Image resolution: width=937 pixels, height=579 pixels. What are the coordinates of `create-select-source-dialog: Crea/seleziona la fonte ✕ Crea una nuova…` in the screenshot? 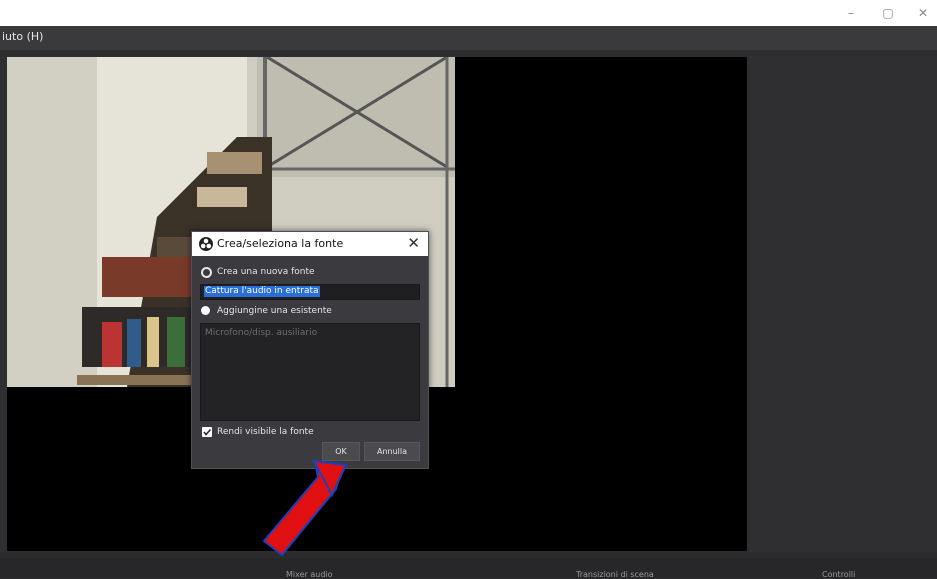 It's located at (310, 350).